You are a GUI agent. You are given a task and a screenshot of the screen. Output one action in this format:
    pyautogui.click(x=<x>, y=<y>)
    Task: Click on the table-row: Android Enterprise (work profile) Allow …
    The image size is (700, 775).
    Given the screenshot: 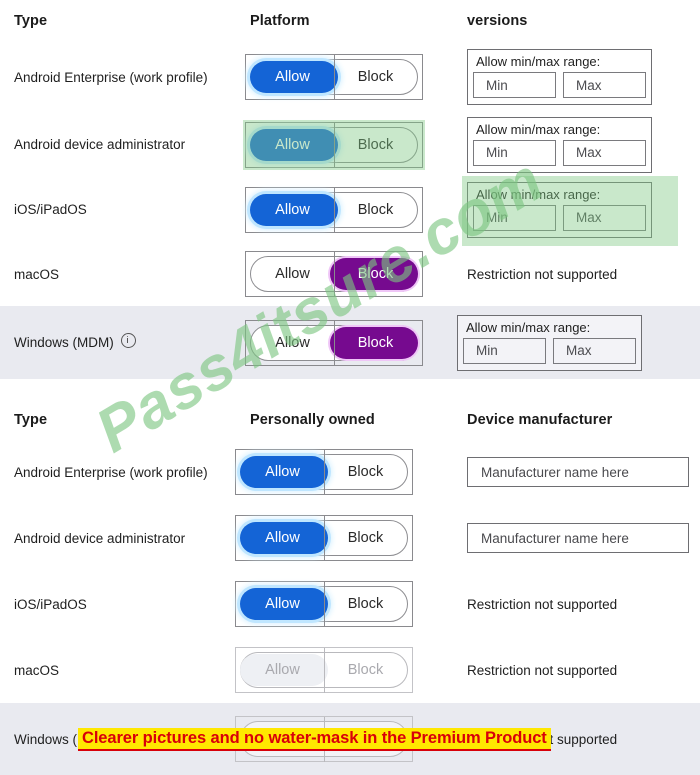 What is the action you would take?
    pyautogui.click(x=350, y=472)
    